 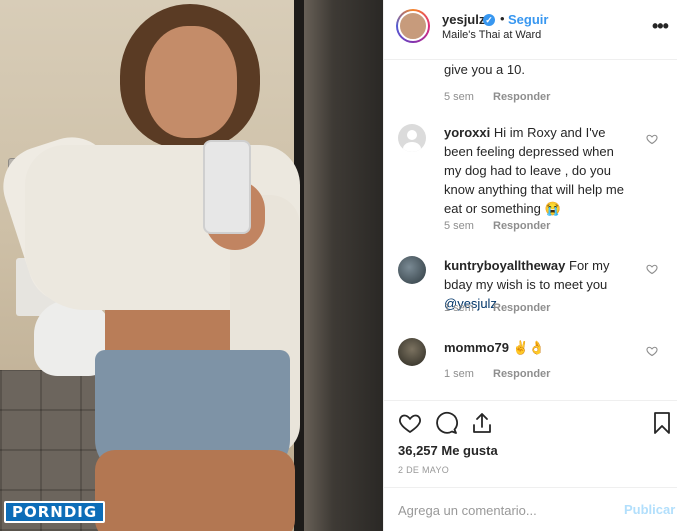 I want to click on comment-body: mommo79 ✌️👌, so click(x=539, y=347).